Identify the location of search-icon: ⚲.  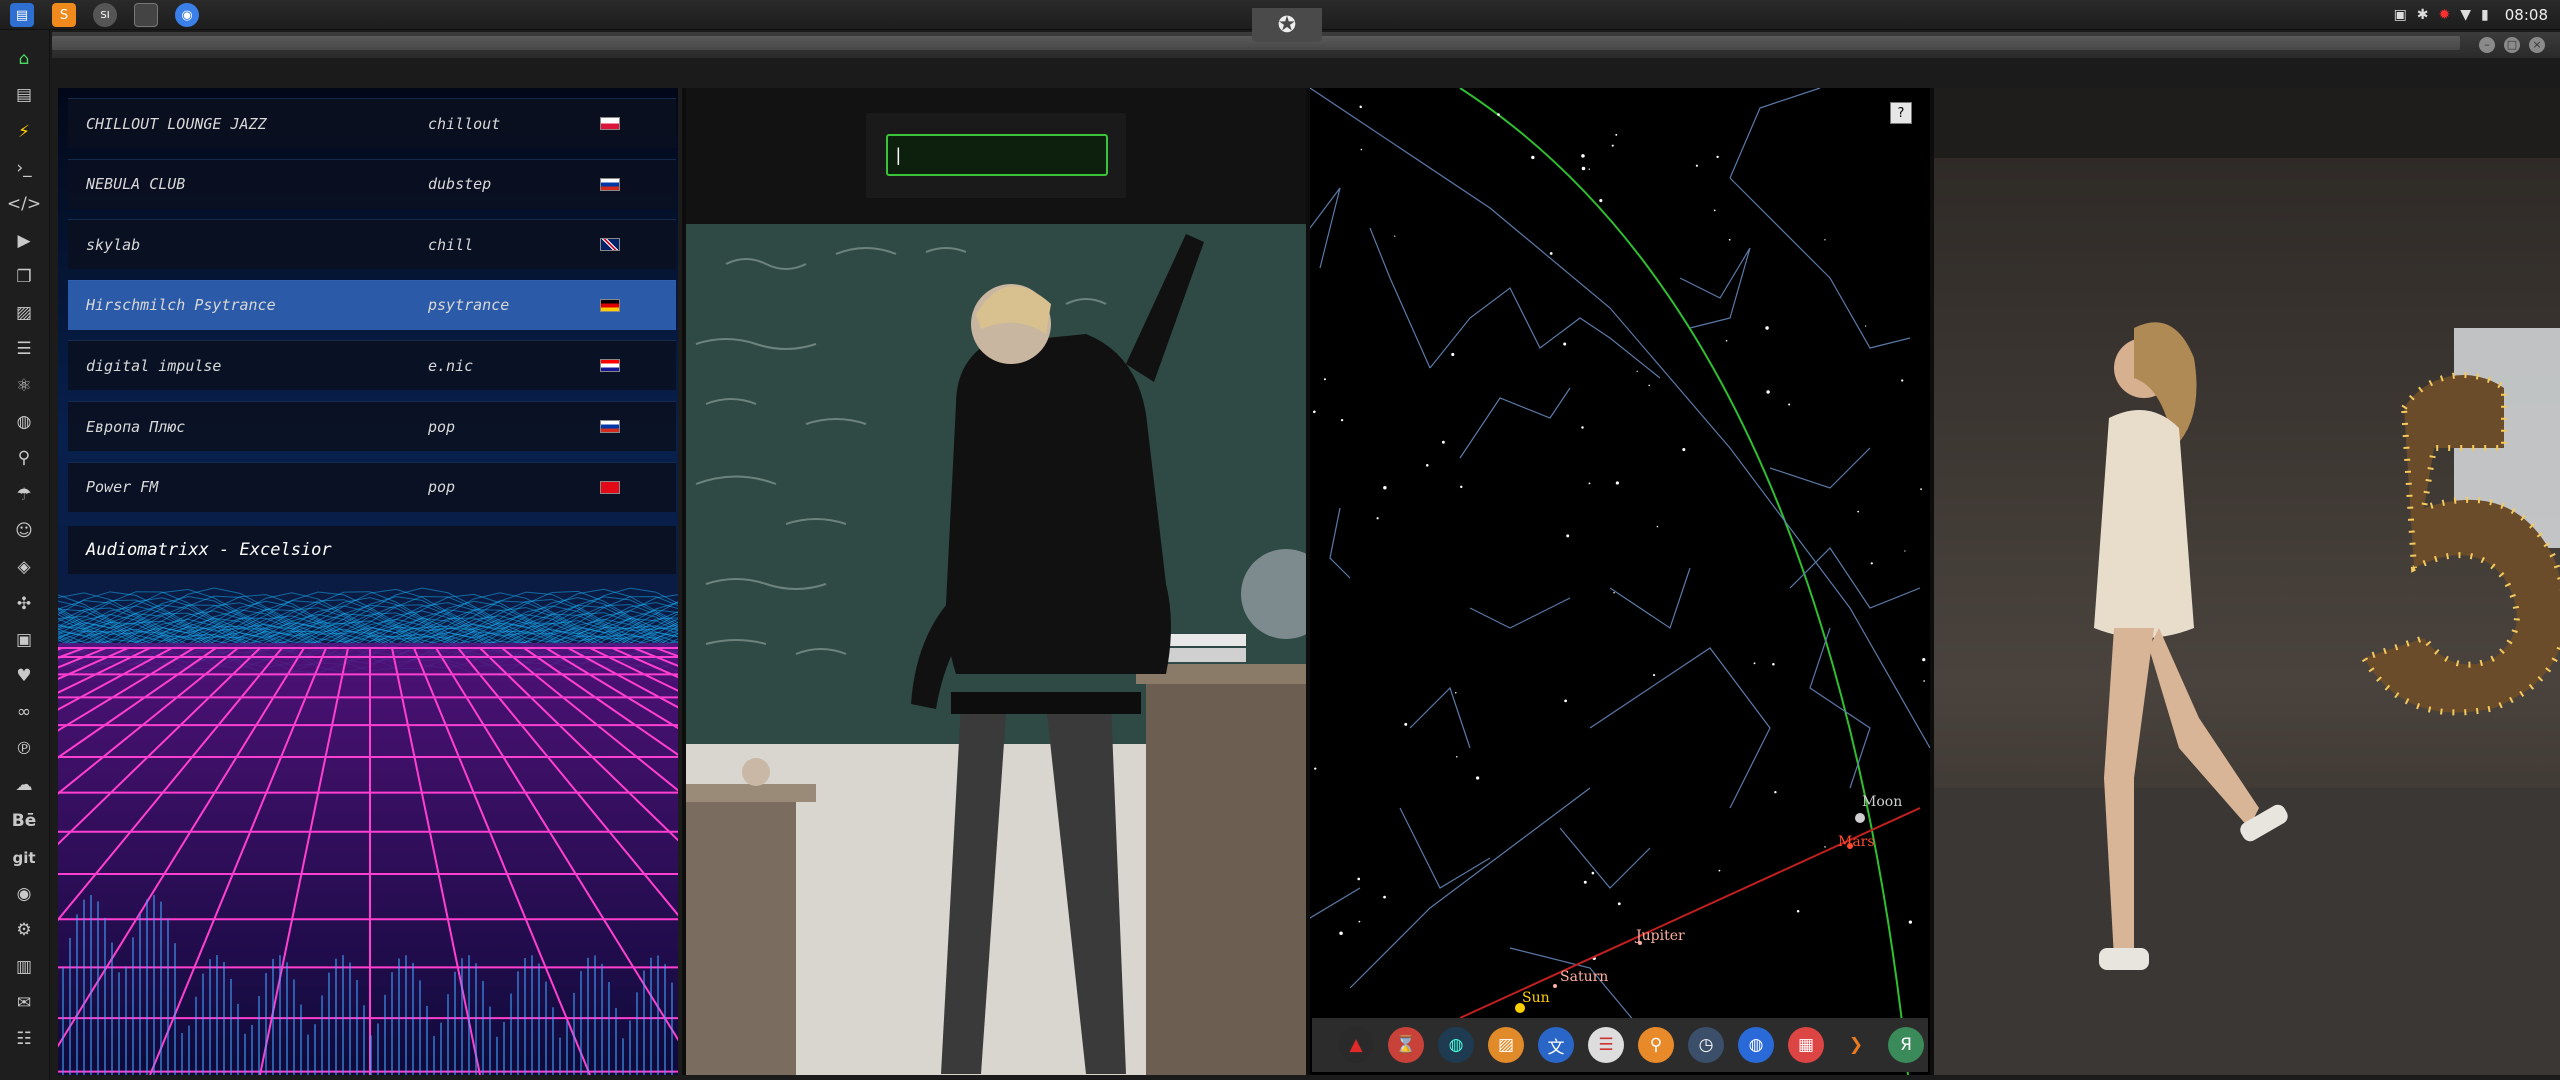
(24, 458).